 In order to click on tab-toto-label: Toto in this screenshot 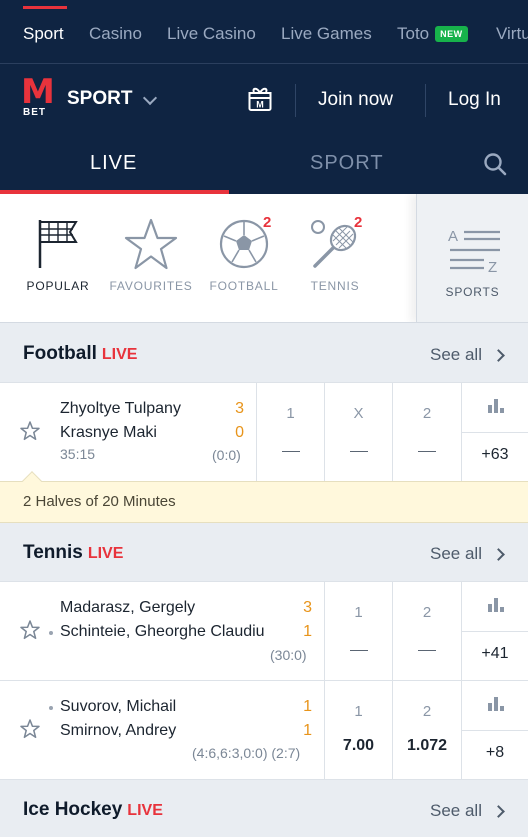, I will do `click(413, 33)`.